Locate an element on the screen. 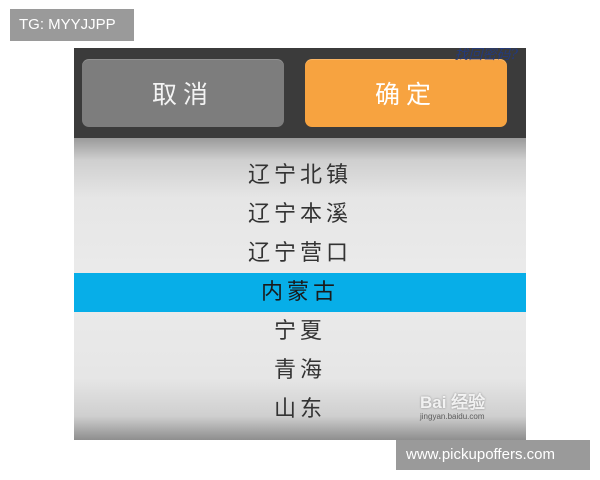 This screenshot has width=600, height=480. picker-item: 辽宁本溪 is located at coordinates (300, 214).